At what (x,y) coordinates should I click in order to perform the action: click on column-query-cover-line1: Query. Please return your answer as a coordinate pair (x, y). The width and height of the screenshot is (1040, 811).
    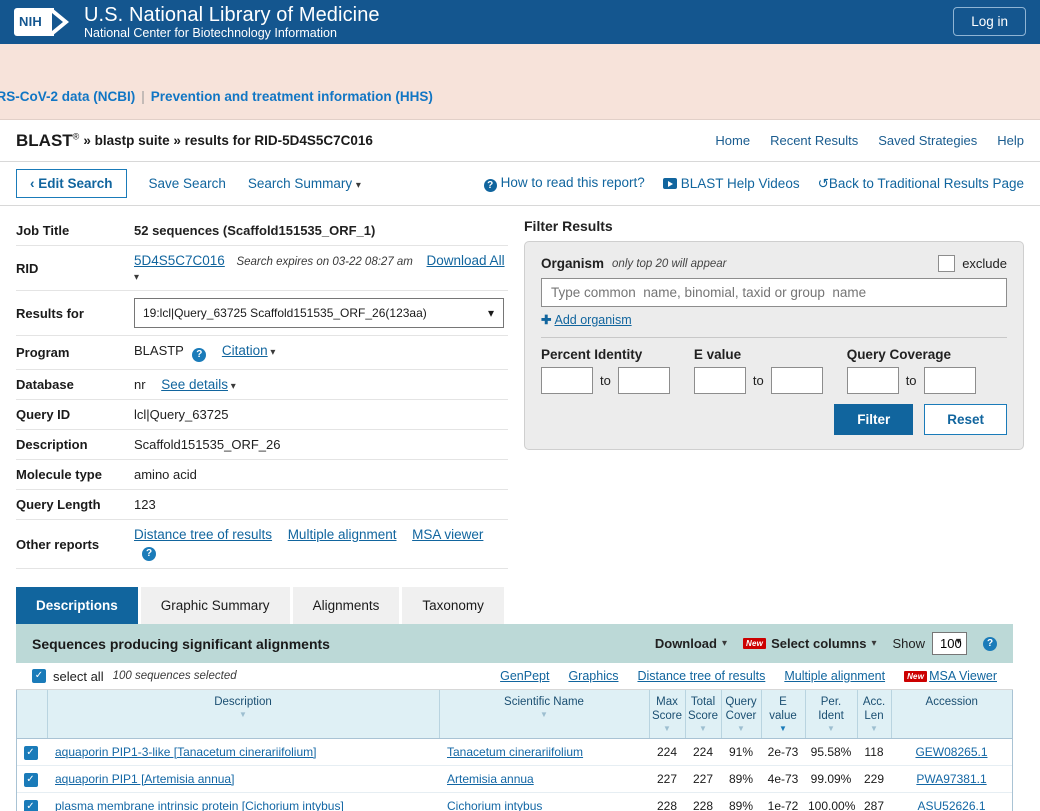
    Looking at the image, I should click on (741, 702).